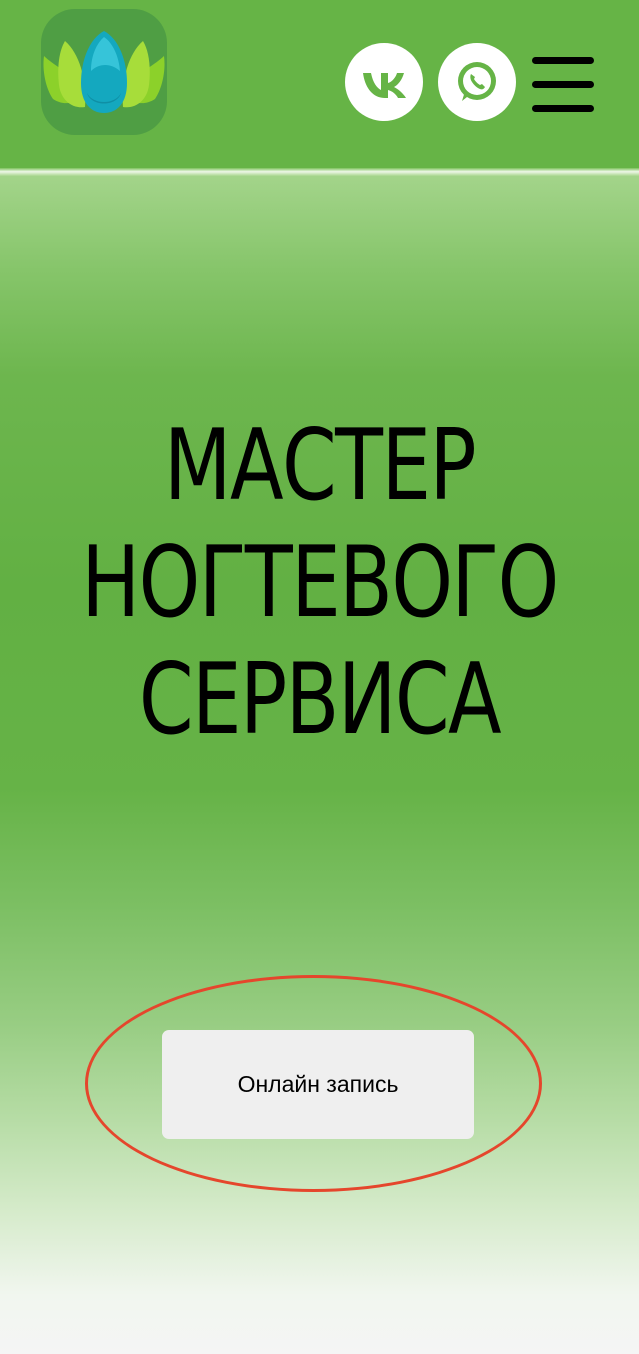  I want to click on whatsapp-button, so click(477, 82).